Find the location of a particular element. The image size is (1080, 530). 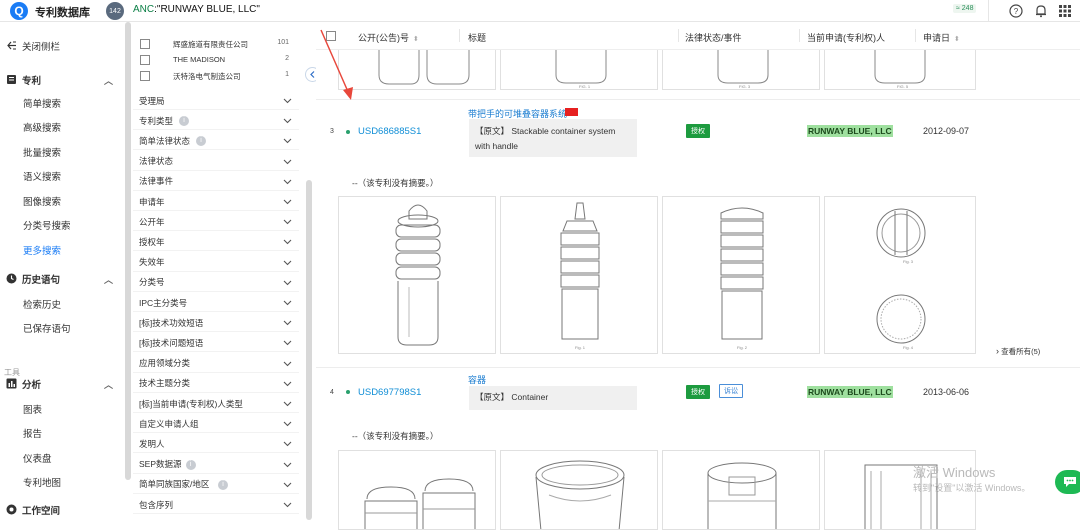

column-header-date: 申请日 ⬍ is located at coordinates (941, 37).